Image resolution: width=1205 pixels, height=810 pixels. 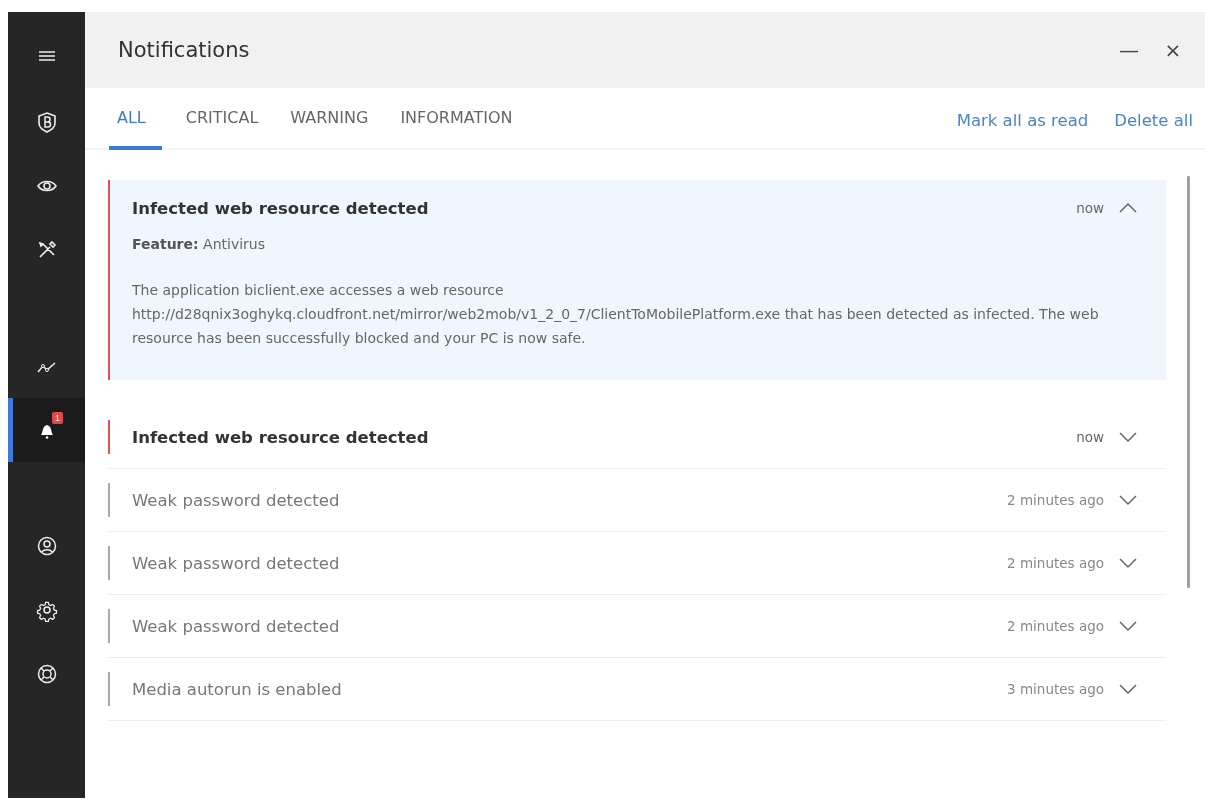 I want to click on shield-icon, so click(x=46, y=122).